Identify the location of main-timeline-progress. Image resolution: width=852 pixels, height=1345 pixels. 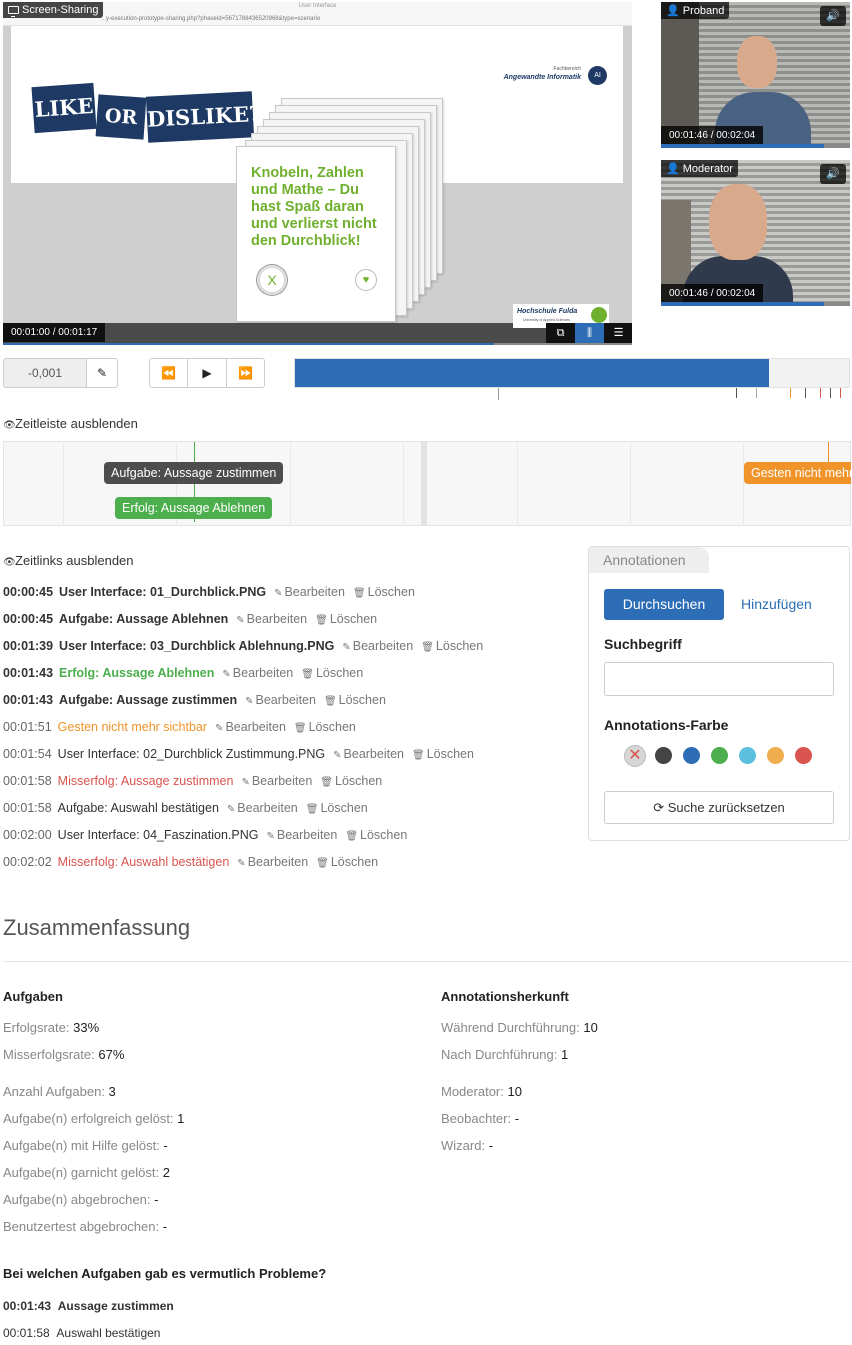
(532, 373).